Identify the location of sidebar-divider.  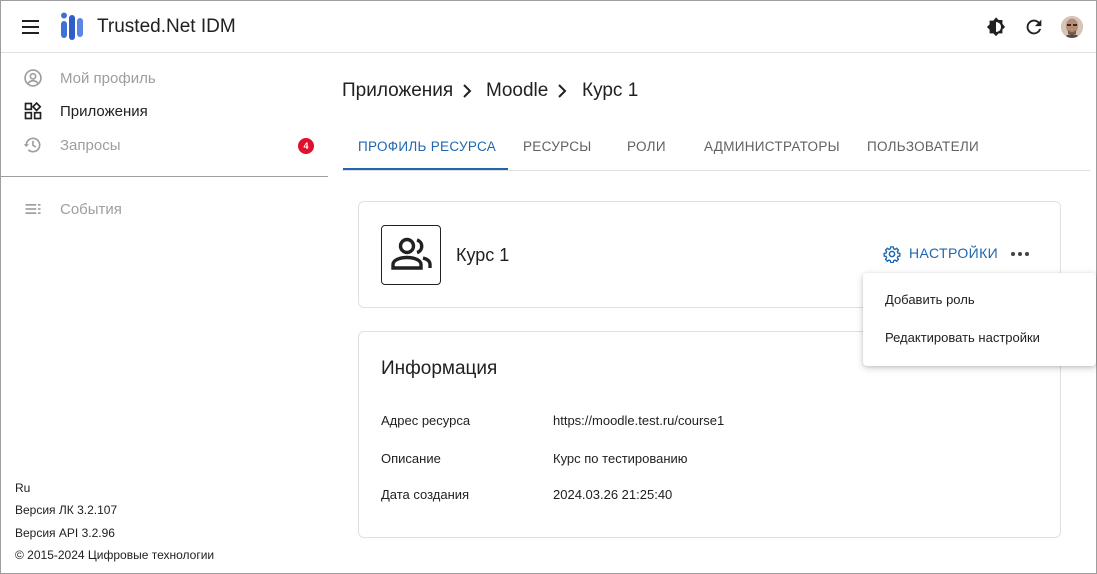
(164, 176).